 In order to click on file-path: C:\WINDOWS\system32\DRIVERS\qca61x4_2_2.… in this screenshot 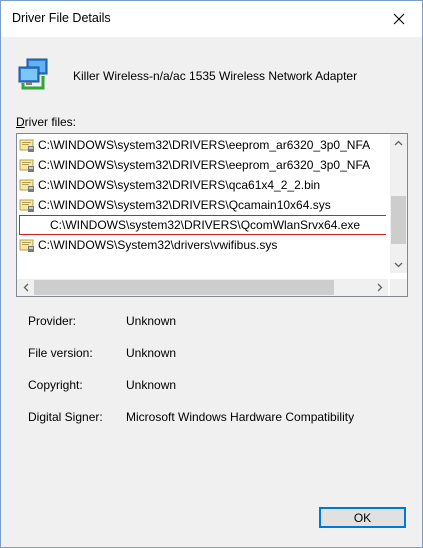, I will do `click(179, 185)`.